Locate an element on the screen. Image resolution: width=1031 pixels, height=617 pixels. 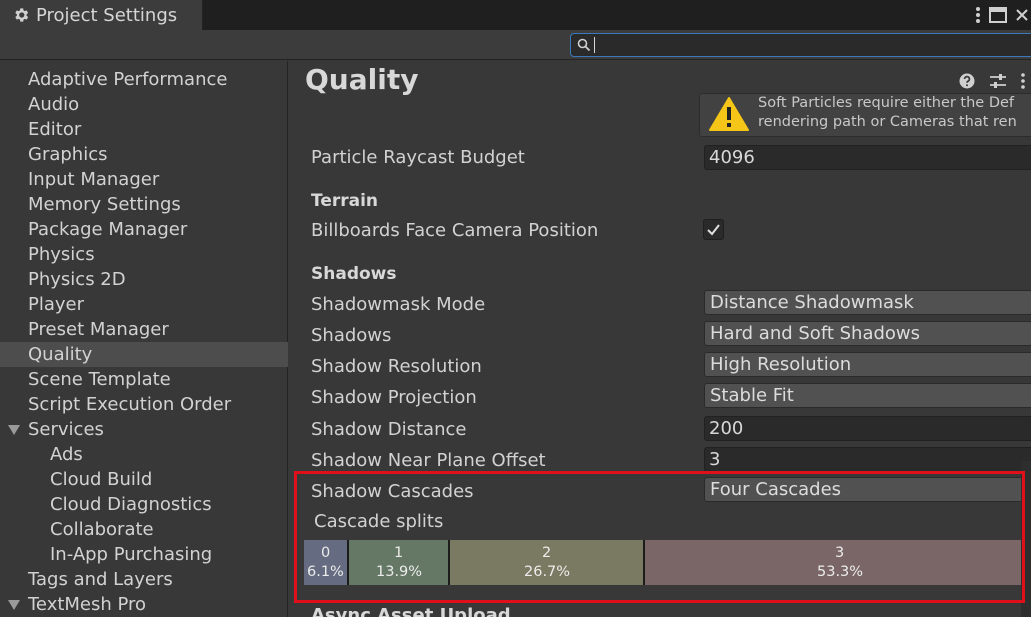
shadow-resolution-dropdown: High Resolution is located at coordinates (867, 364).